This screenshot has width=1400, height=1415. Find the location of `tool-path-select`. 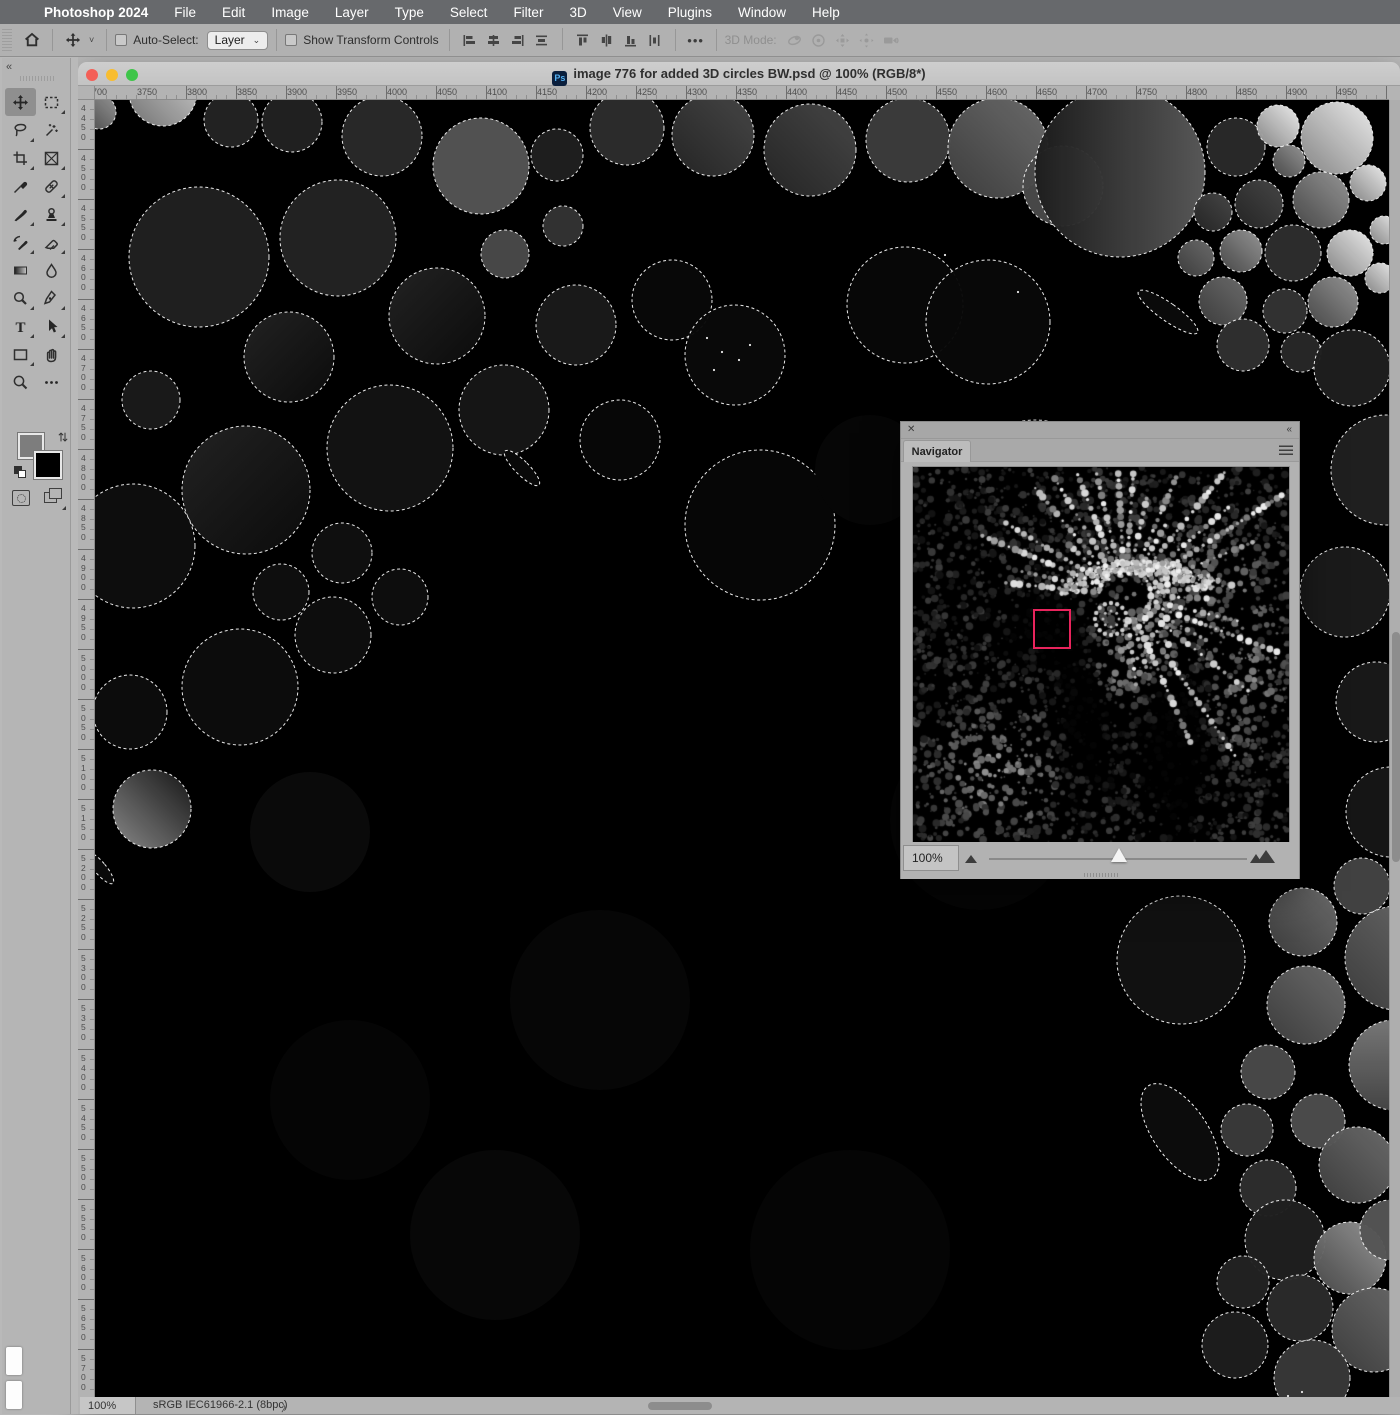

tool-path-select is located at coordinates (51, 326).